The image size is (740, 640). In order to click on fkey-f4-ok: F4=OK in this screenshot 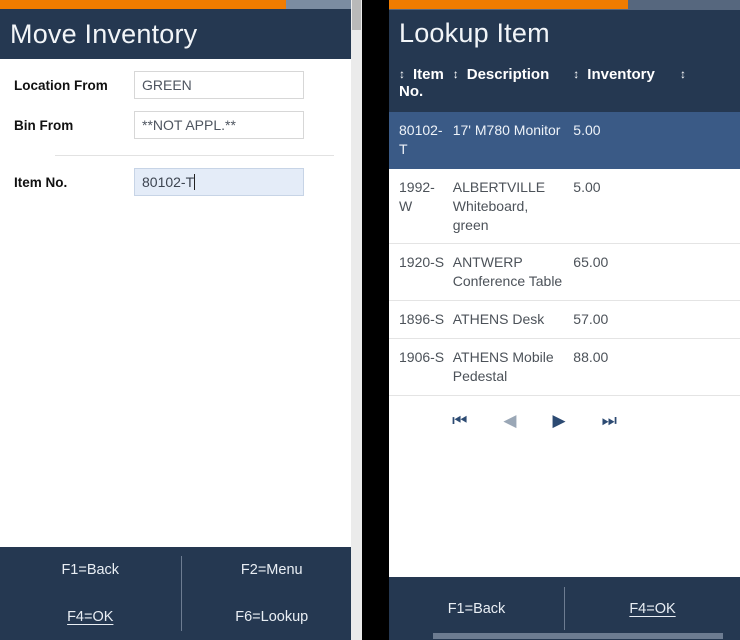, I will do `click(90, 617)`.